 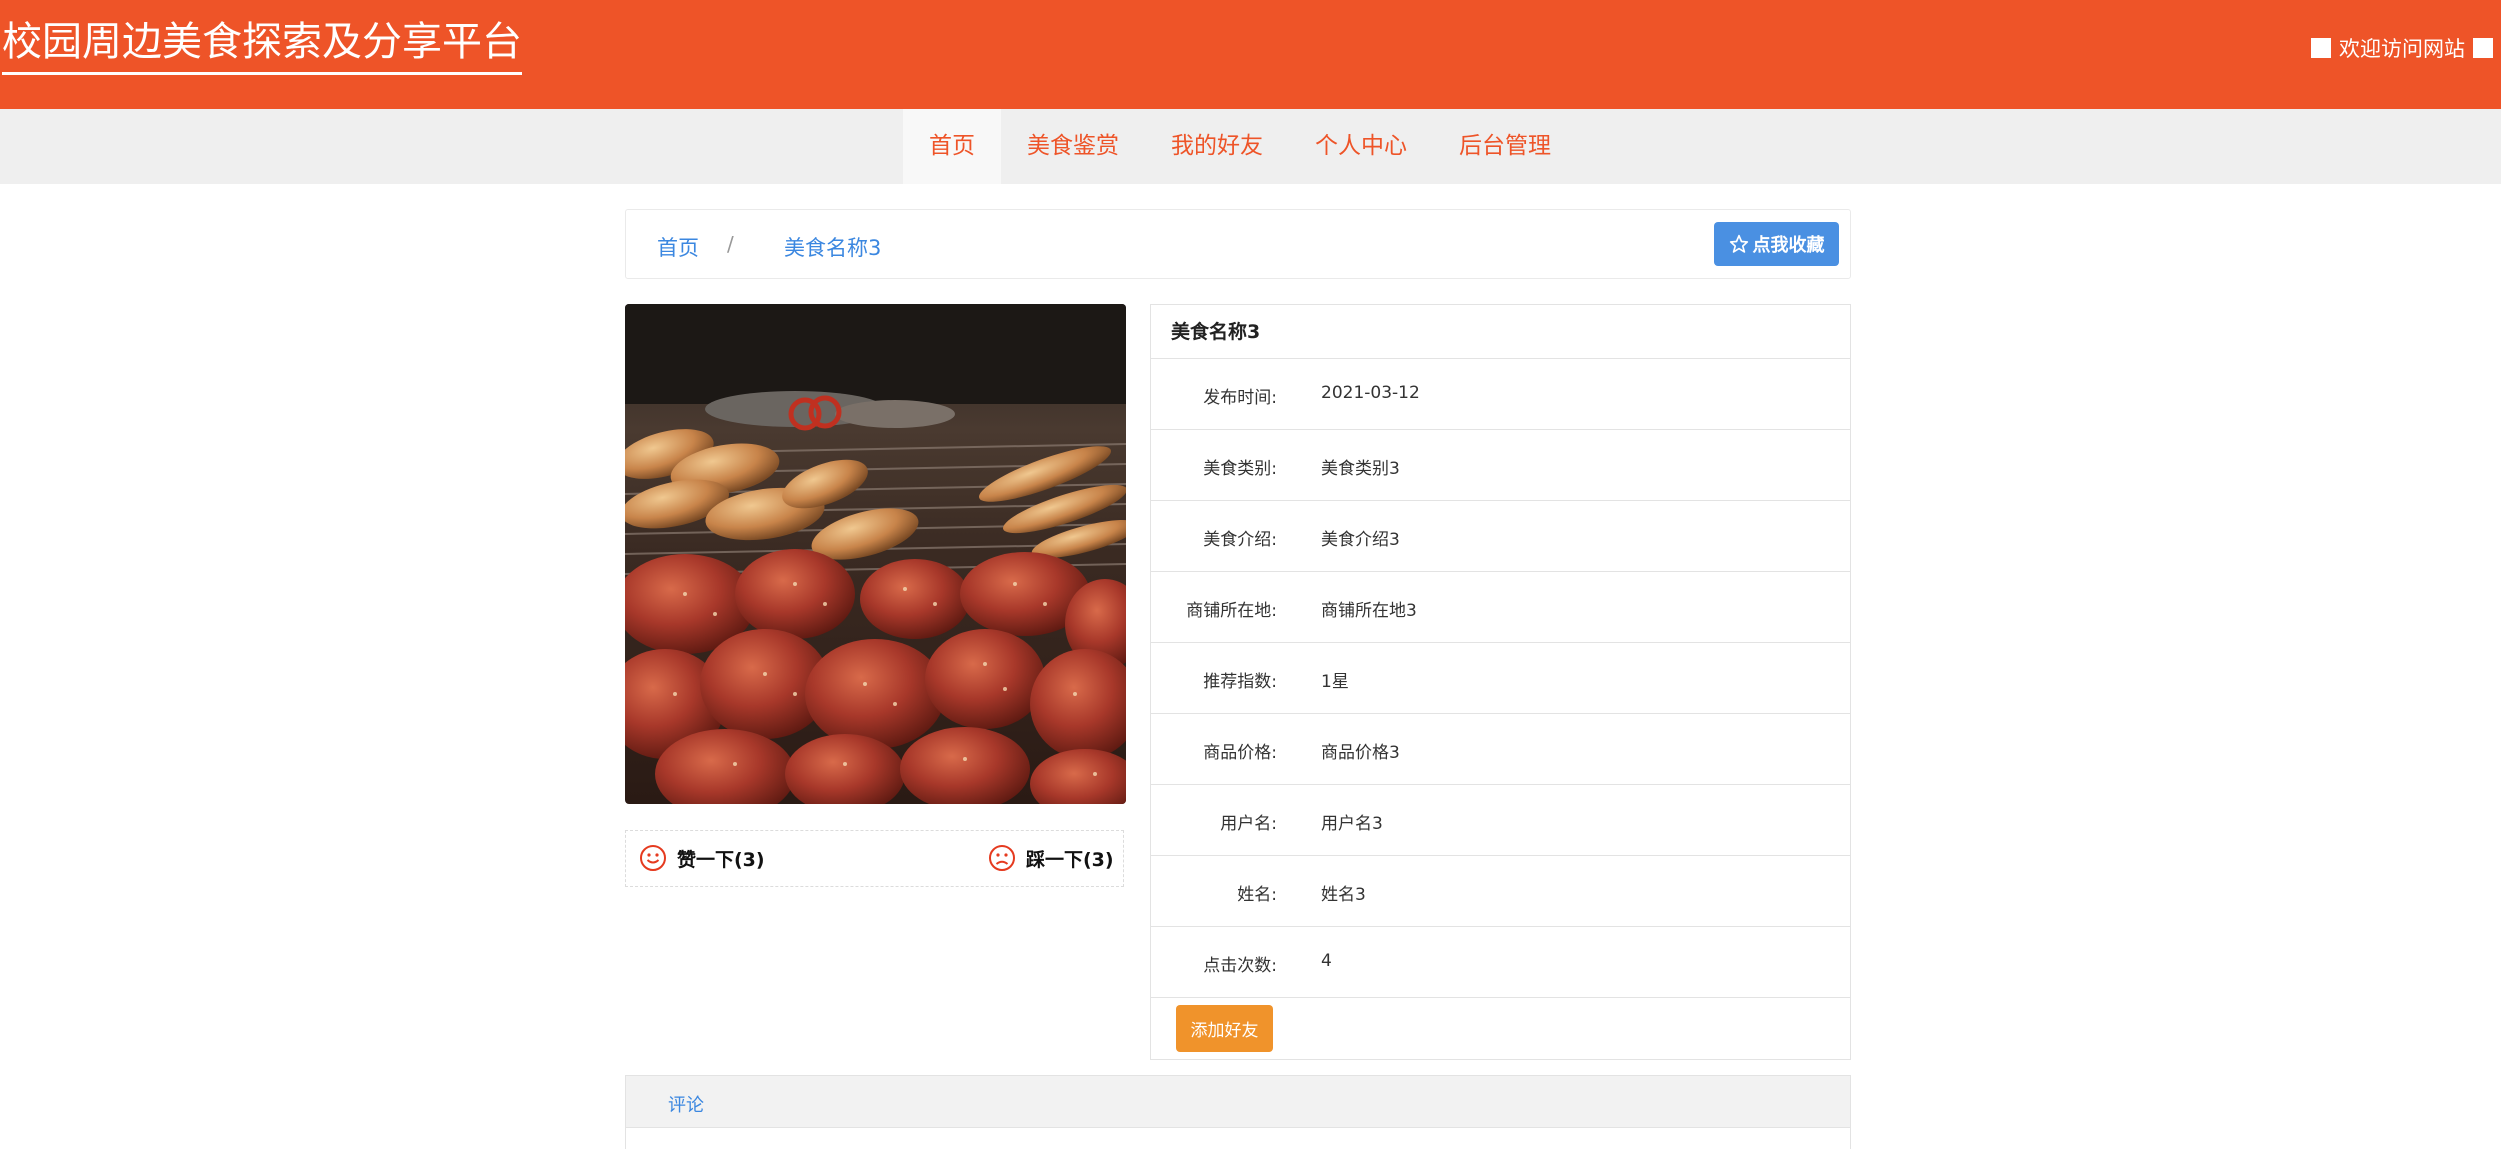 I want to click on welcome-text: 欢迎访问网站, so click(x=2402, y=48).